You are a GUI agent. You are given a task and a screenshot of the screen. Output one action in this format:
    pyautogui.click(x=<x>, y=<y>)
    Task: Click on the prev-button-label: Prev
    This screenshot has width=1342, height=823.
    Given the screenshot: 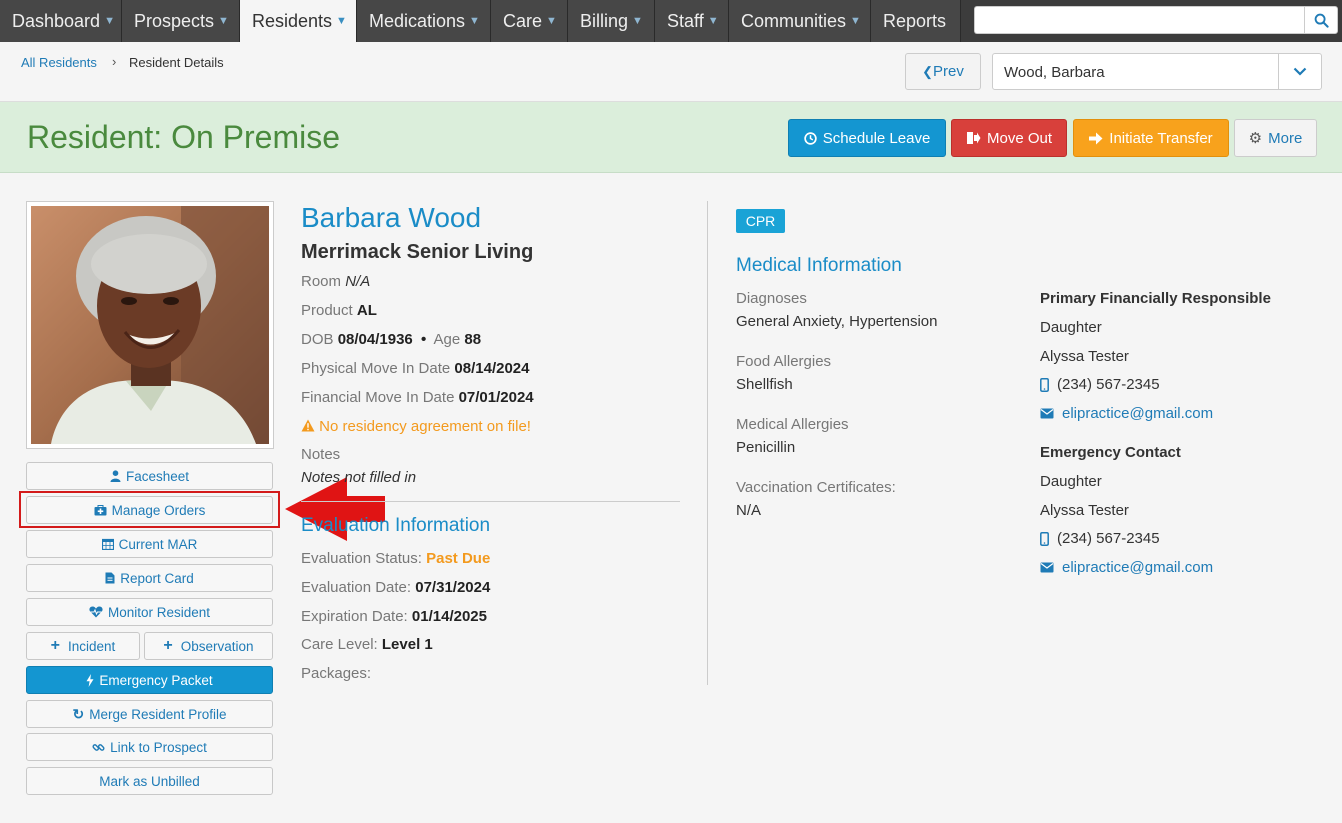 What is the action you would take?
    pyautogui.click(x=948, y=71)
    